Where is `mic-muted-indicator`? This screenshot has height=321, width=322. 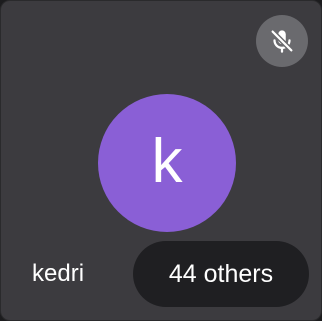 mic-muted-indicator is located at coordinates (282, 41).